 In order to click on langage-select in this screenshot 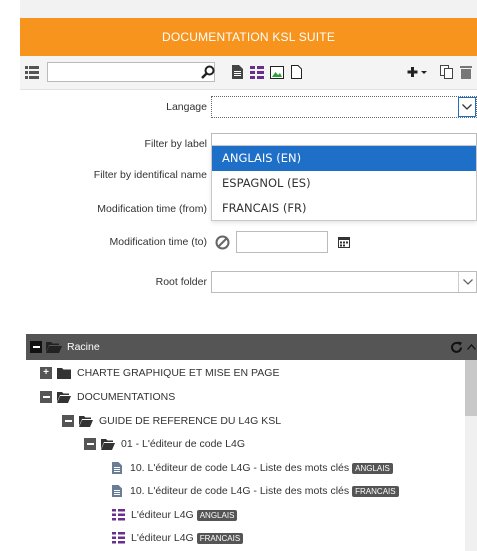, I will do `click(344, 107)`.